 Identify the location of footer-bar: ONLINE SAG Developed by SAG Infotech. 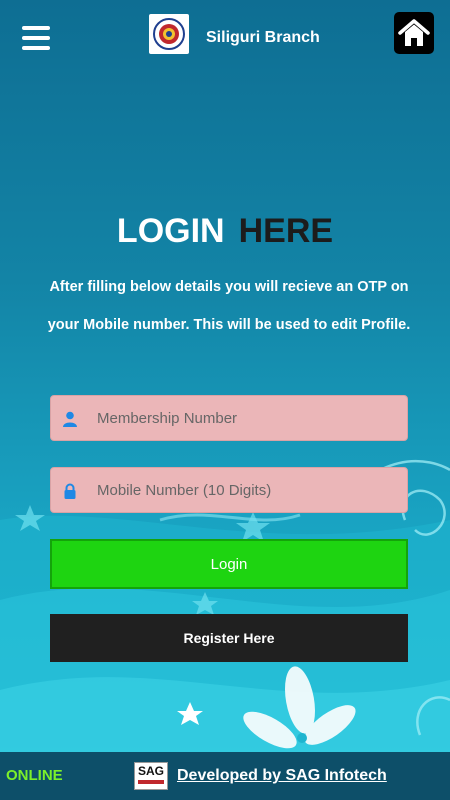
(225, 776).